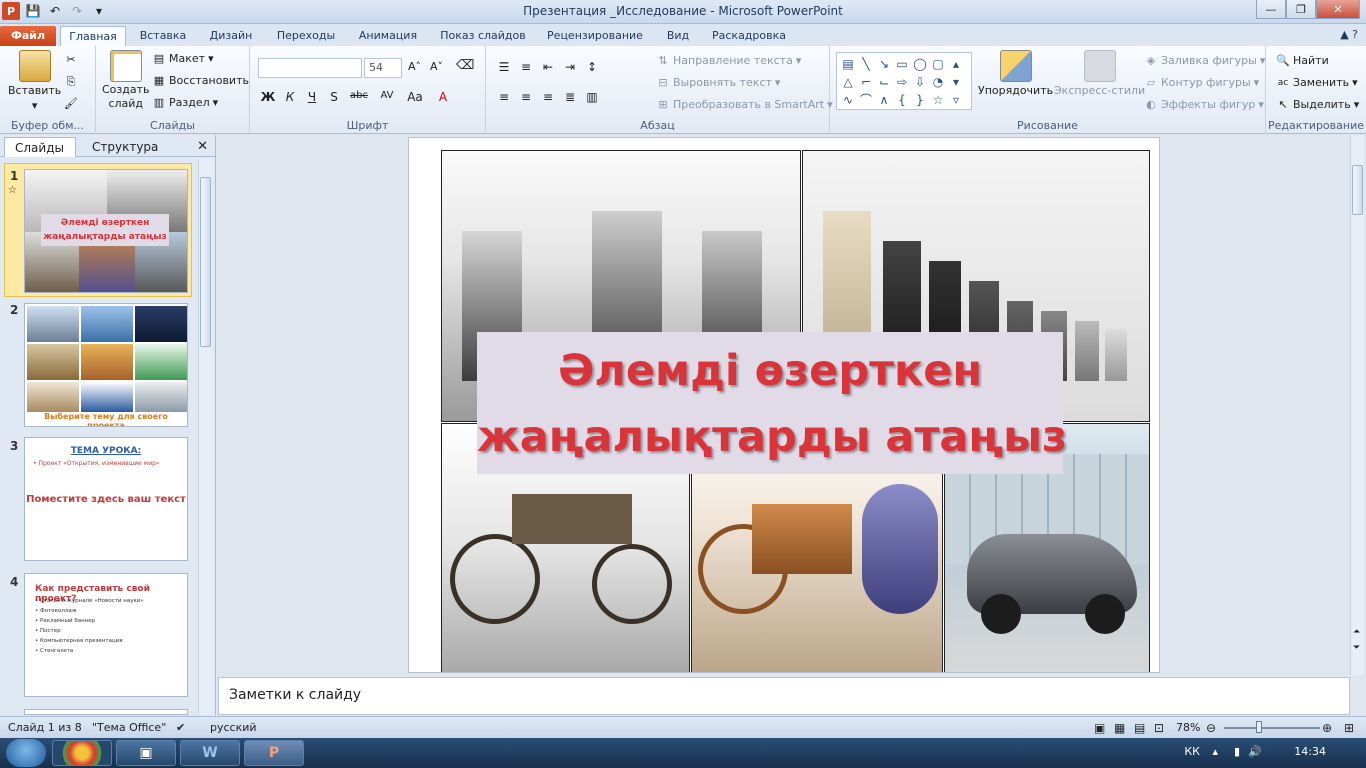 This screenshot has height=768, width=1366. Describe the element at coordinates (1317, 82) in the screenshot. I see `replace-button: ac Заменить ▾` at that location.